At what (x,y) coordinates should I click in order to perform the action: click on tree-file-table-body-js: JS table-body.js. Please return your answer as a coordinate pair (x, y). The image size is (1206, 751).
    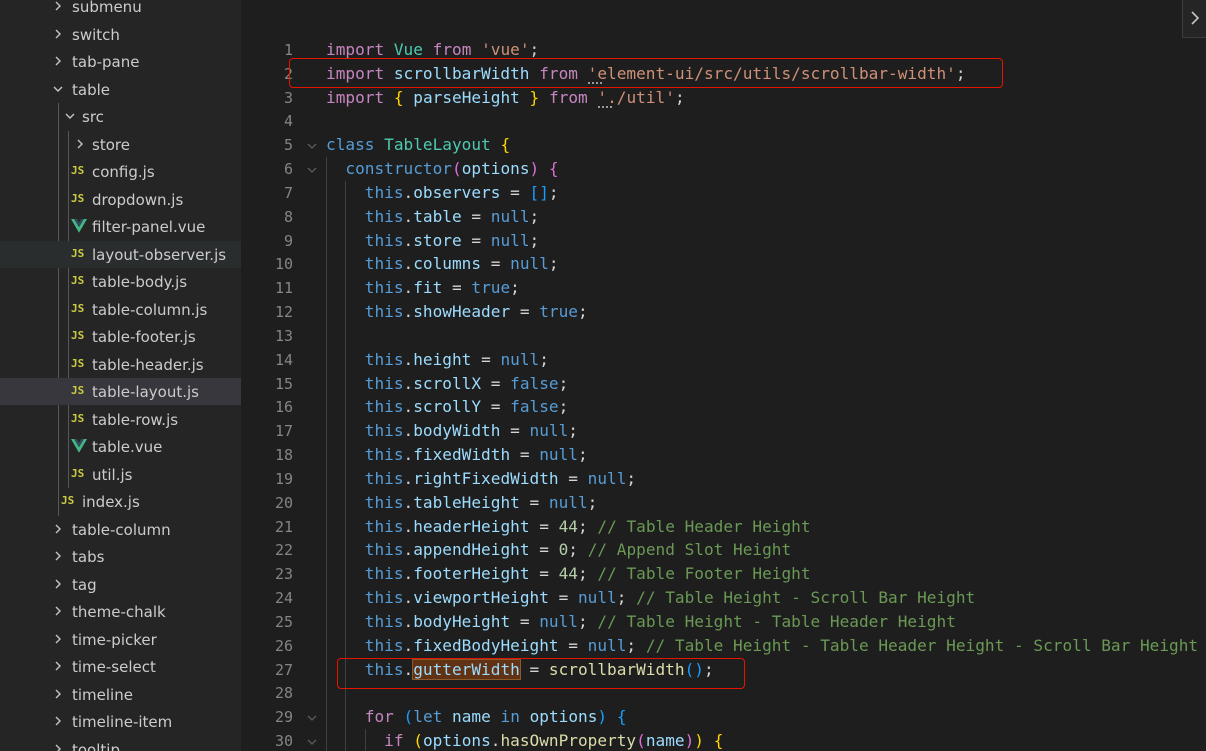
    Looking at the image, I should click on (120, 281).